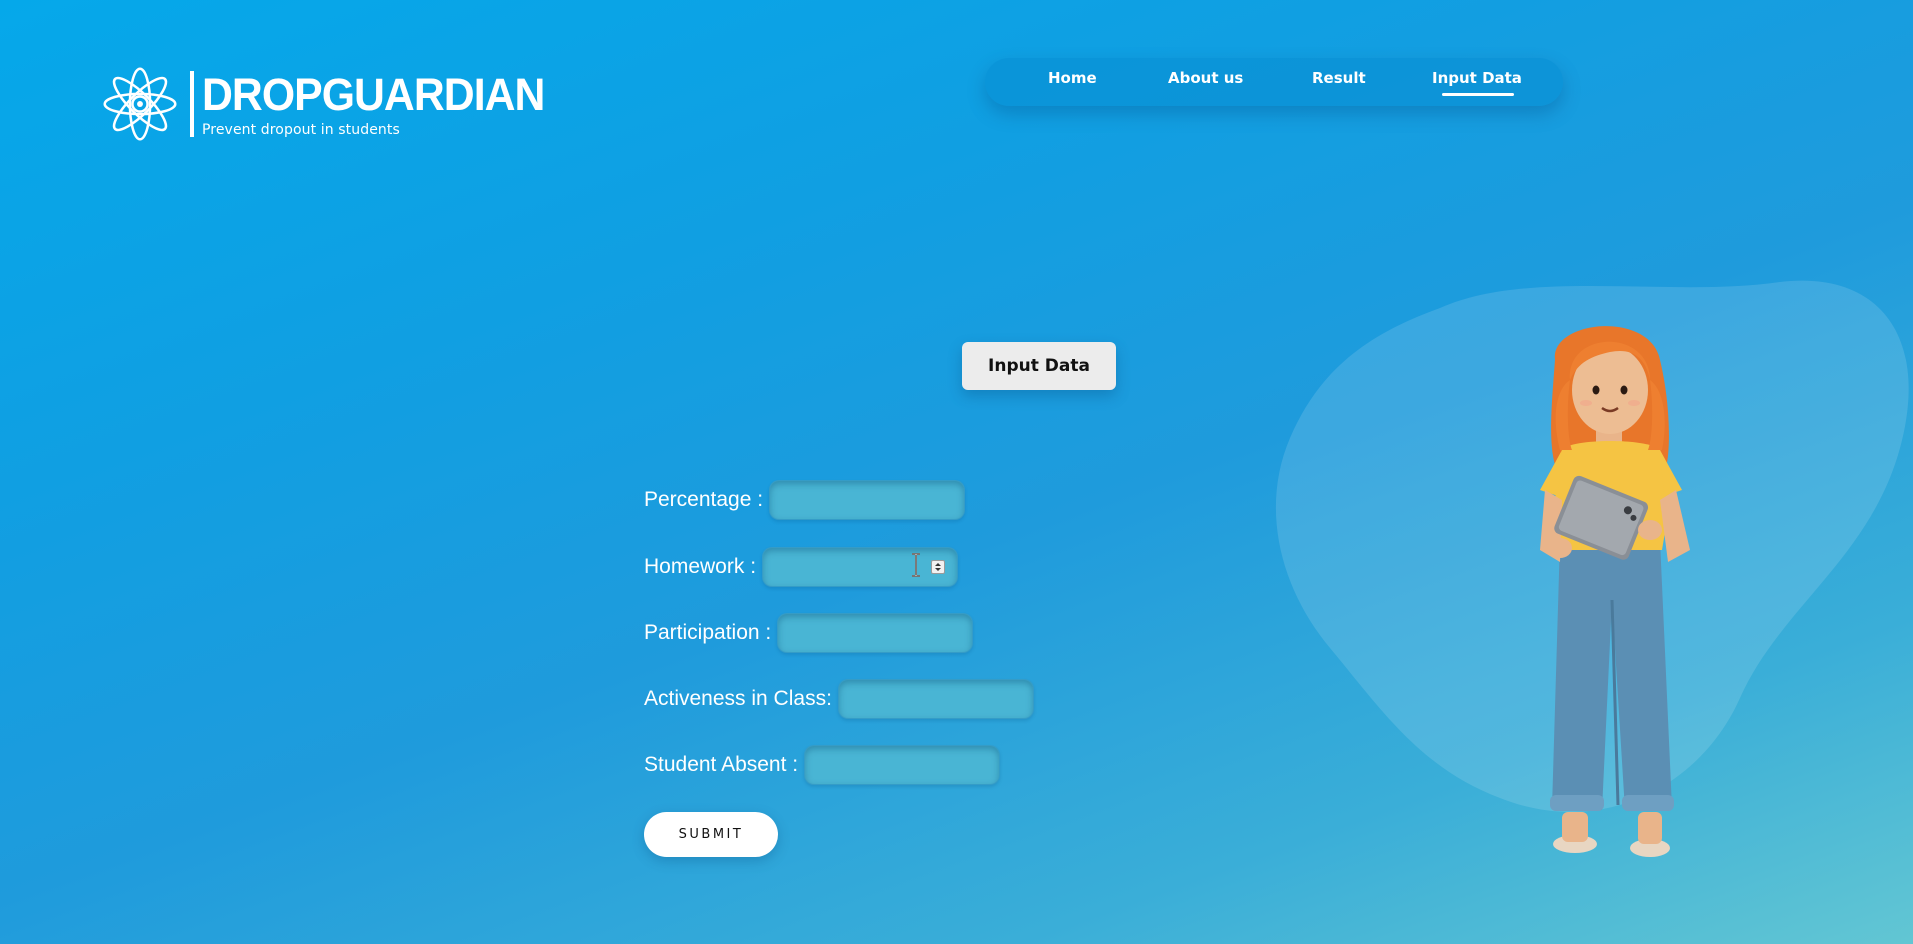 This screenshot has width=1913, height=944. What do you see at coordinates (1339, 78) in the screenshot?
I see `nav-result: Result` at bounding box center [1339, 78].